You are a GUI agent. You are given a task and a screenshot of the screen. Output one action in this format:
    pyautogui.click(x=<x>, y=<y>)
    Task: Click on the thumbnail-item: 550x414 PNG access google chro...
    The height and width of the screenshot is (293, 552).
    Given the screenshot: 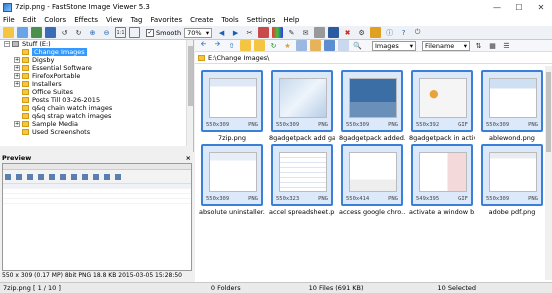 What is the action you would take?
    pyautogui.click(x=372, y=180)
    